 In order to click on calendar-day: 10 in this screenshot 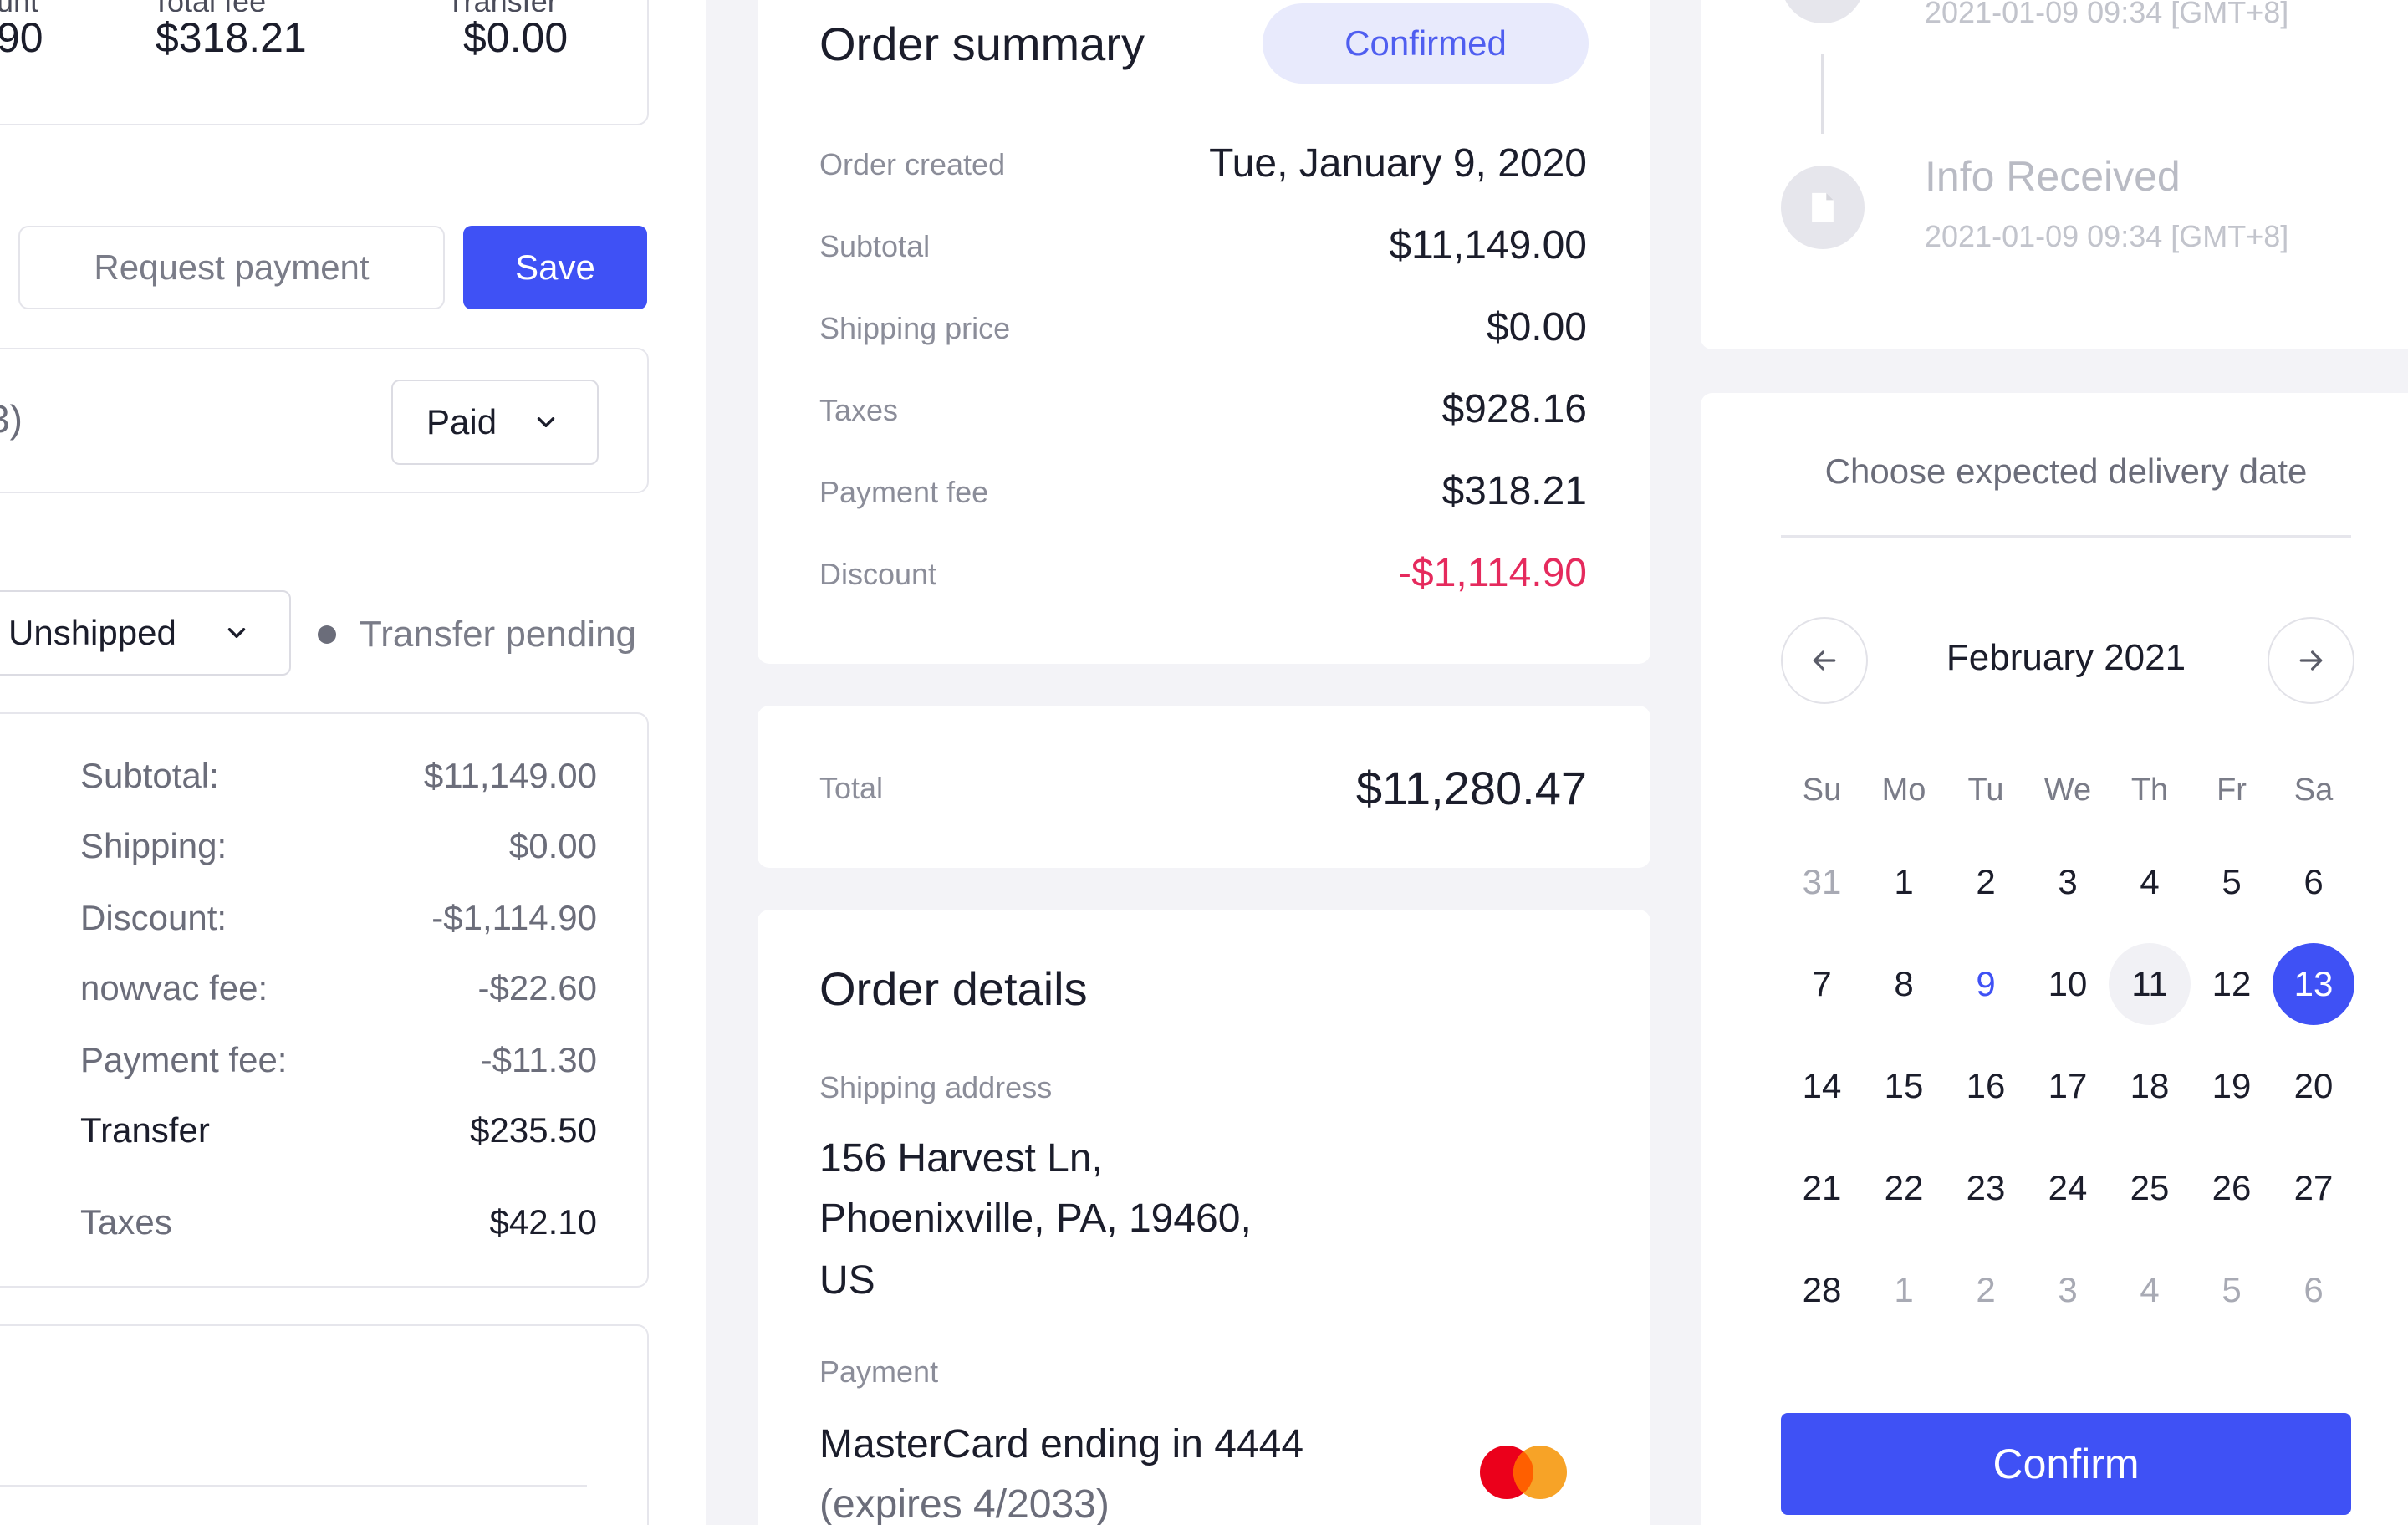, I will do `click(2068, 984)`.